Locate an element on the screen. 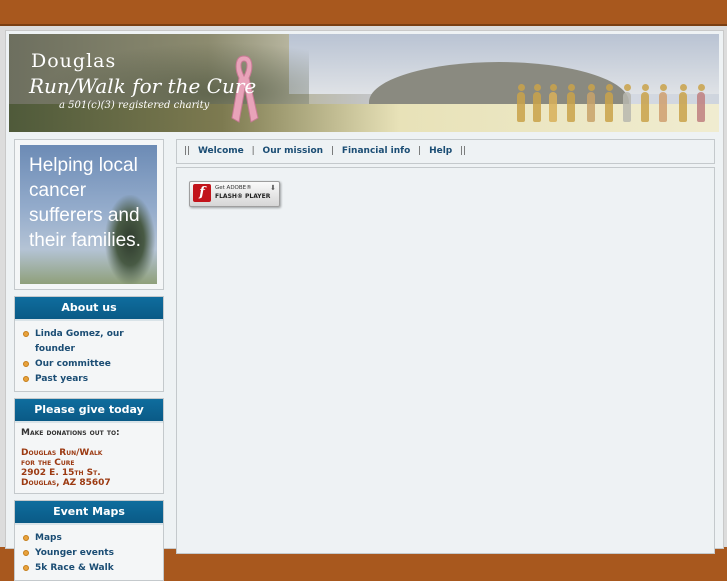 This screenshot has width=727, height=581. top-bar is located at coordinates (363, 12).